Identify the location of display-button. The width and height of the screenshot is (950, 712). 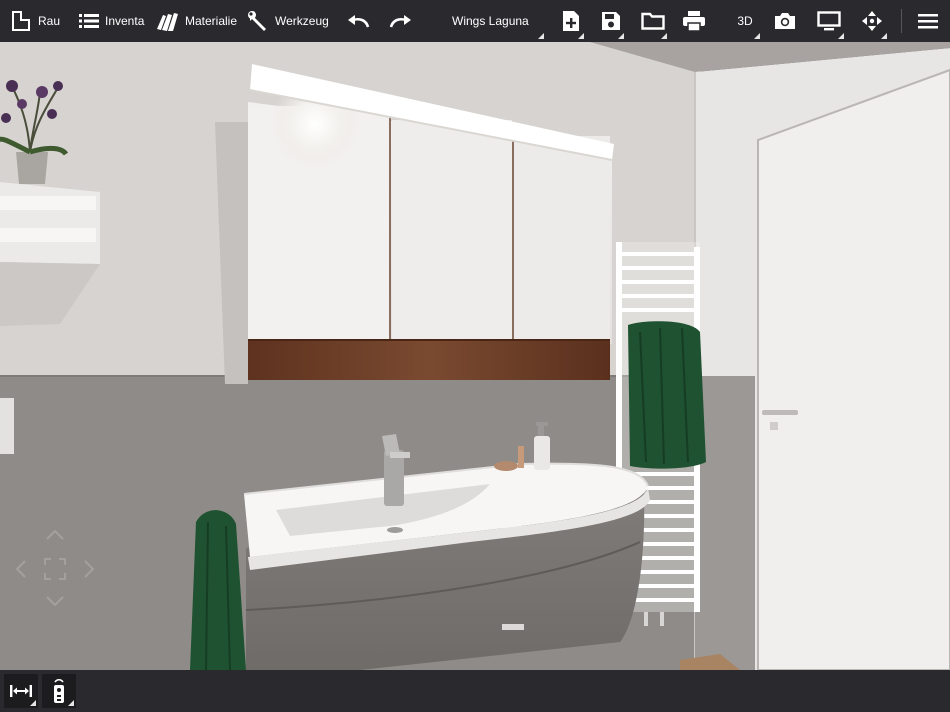
(829, 21).